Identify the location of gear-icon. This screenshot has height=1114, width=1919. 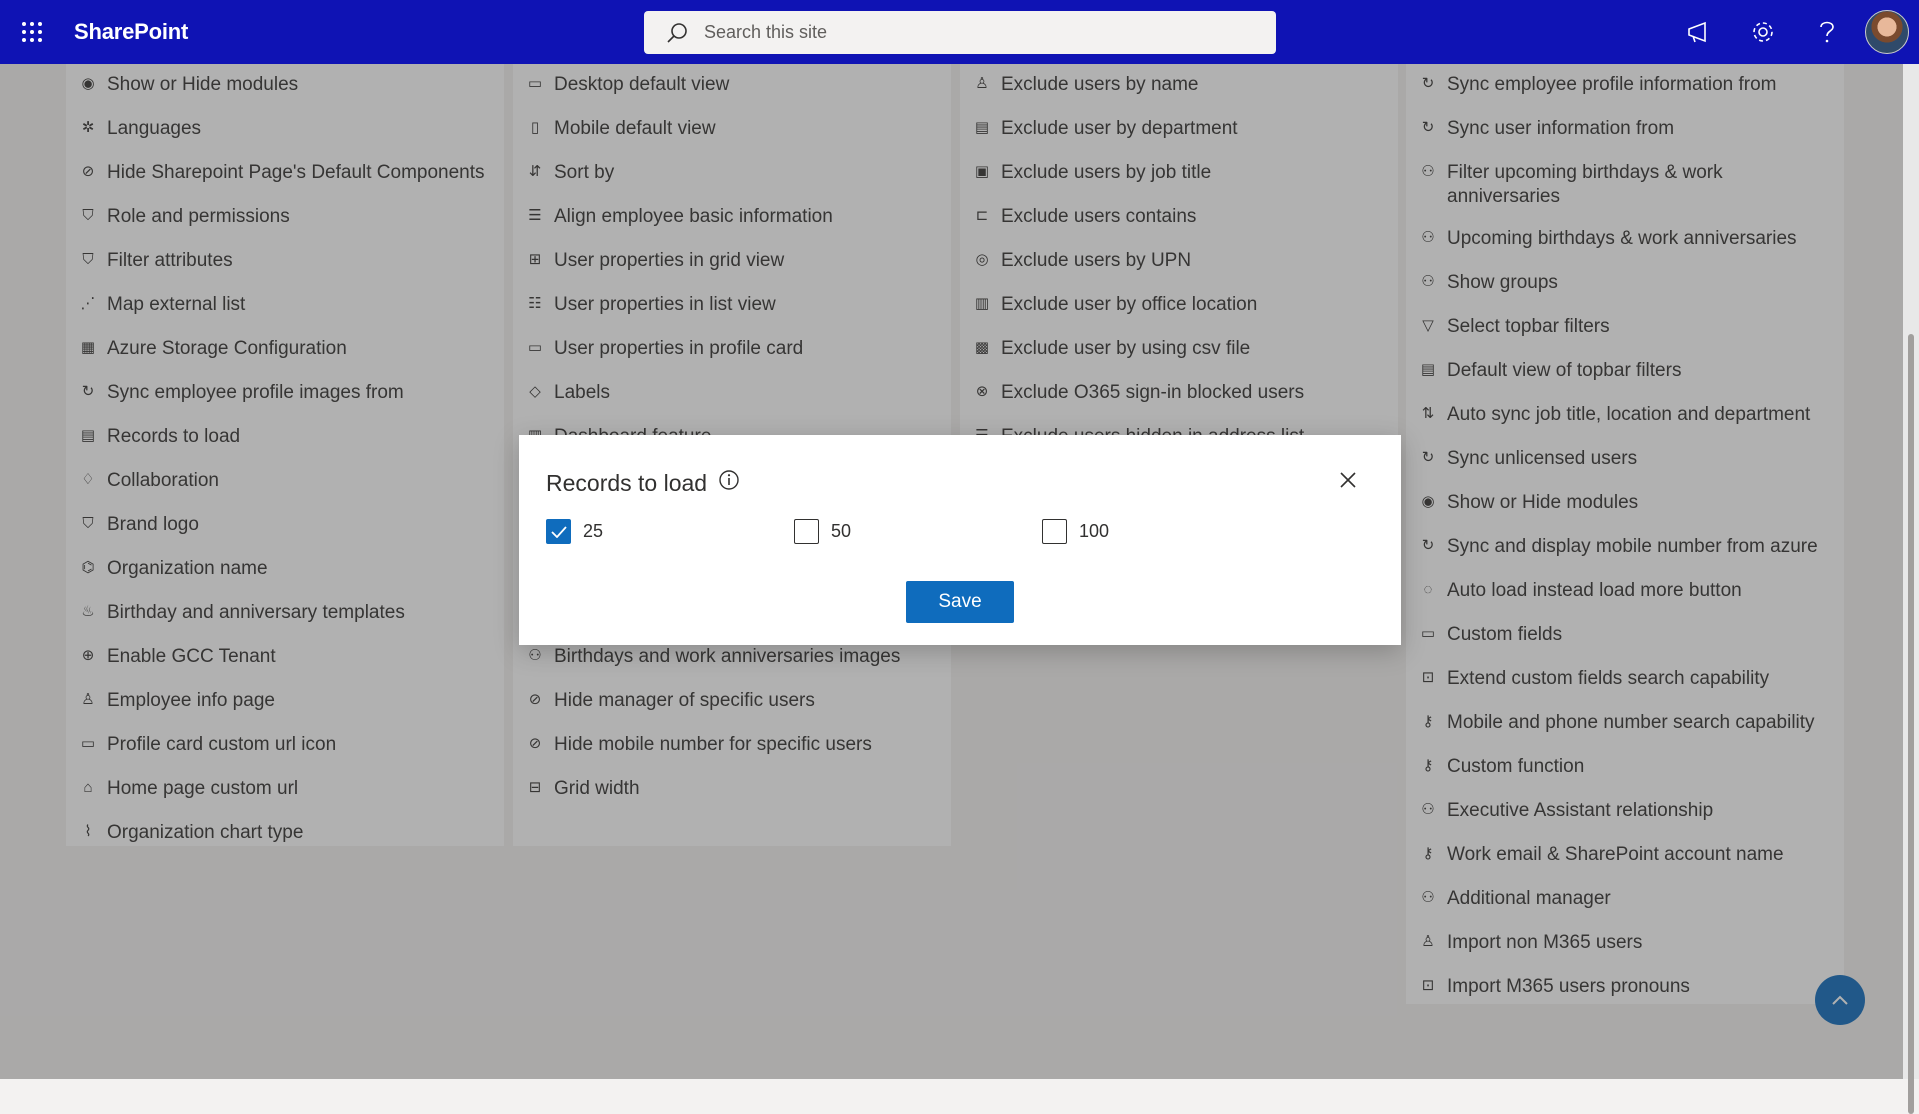
(1763, 32).